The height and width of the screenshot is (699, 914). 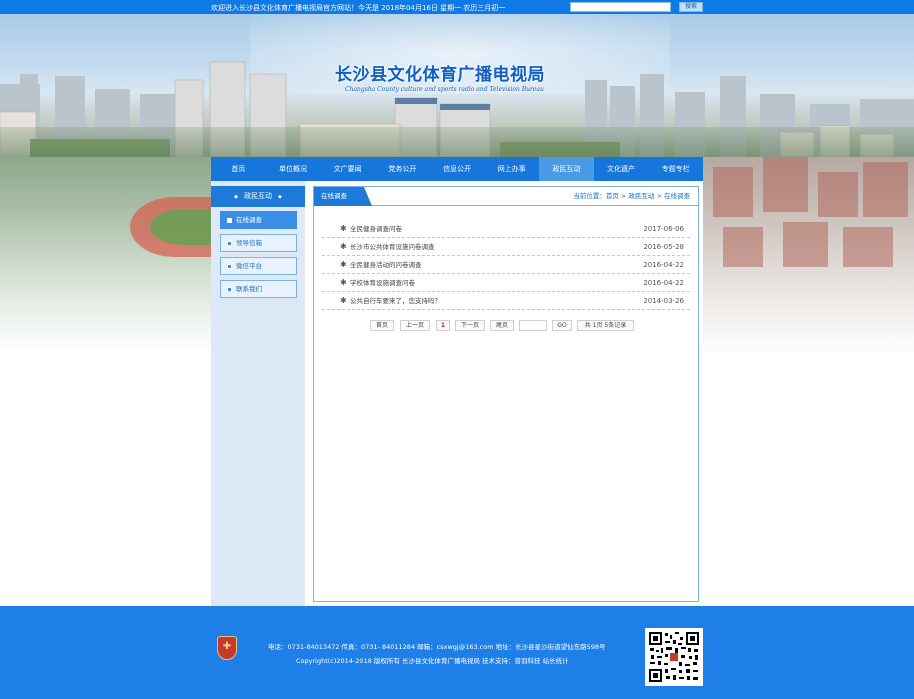 What do you see at coordinates (631, 196) in the screenshot?
I see `breadcrumb: 当前位置：首页 > 政民互动 > 在线调查` at bounding box center [631, 196].